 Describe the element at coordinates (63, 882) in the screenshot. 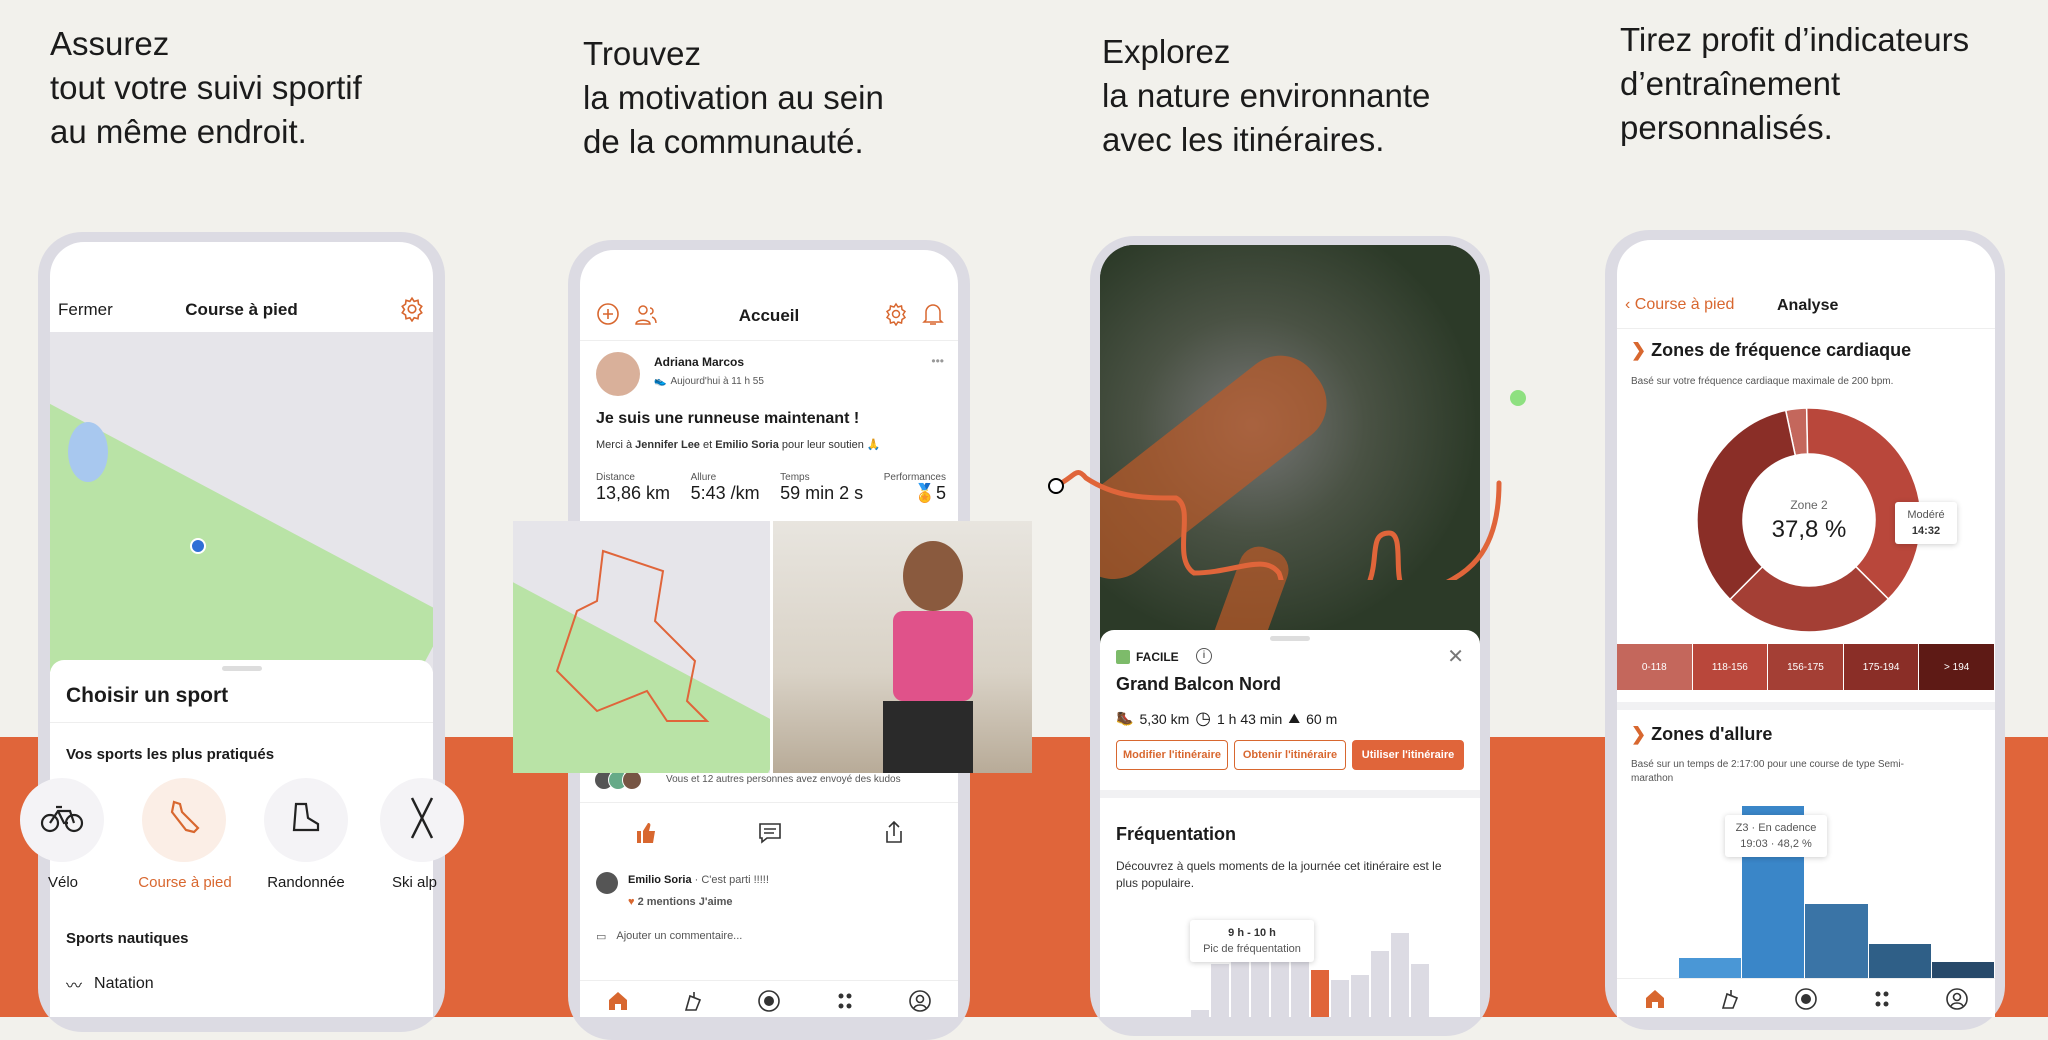

I see `sport-label-velo: Vélo` at that location.